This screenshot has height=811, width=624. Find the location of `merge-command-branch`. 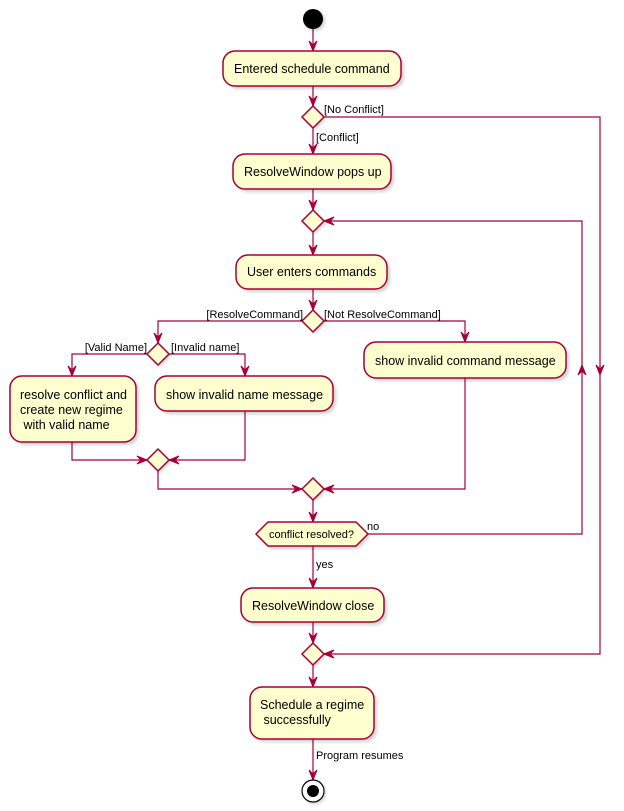

merge-command-branch is located at coordinates (313, 489).